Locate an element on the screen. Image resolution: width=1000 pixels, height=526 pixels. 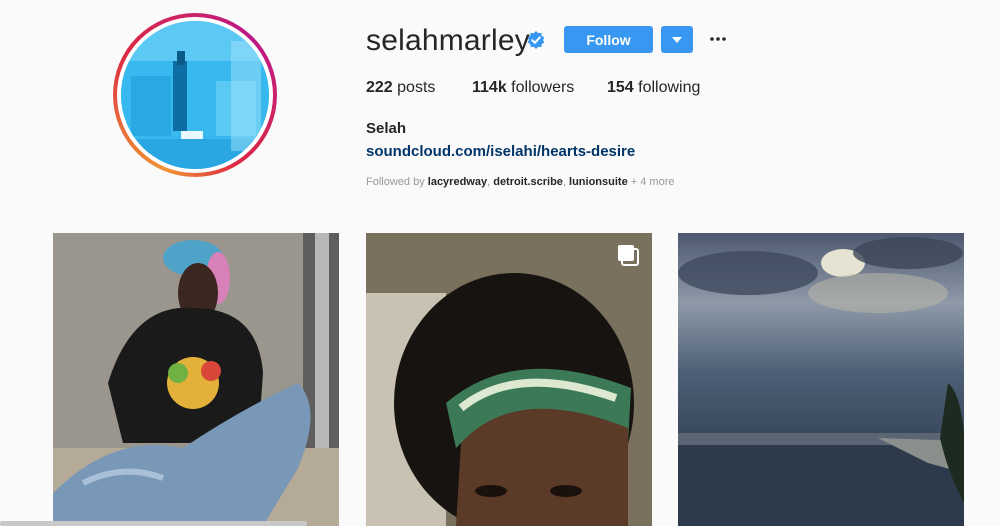
bio-external-link: soundcloud.com/iselahi/hearts-desire is located at coordinates (500, 151).